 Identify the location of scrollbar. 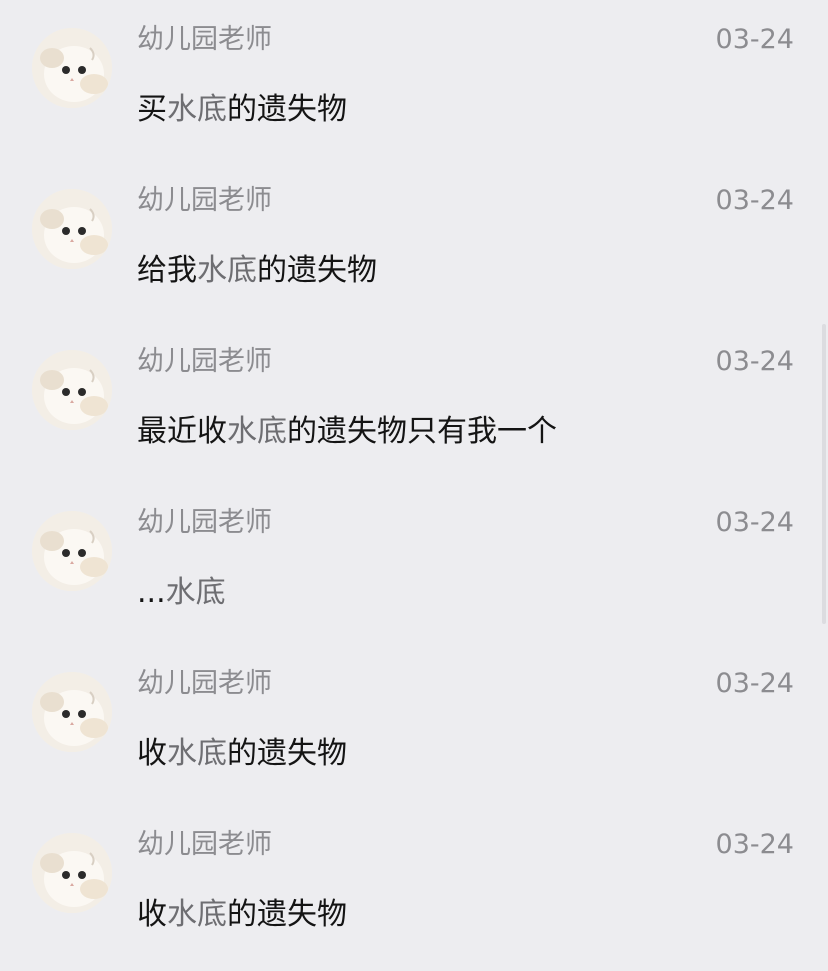
(824, 474).